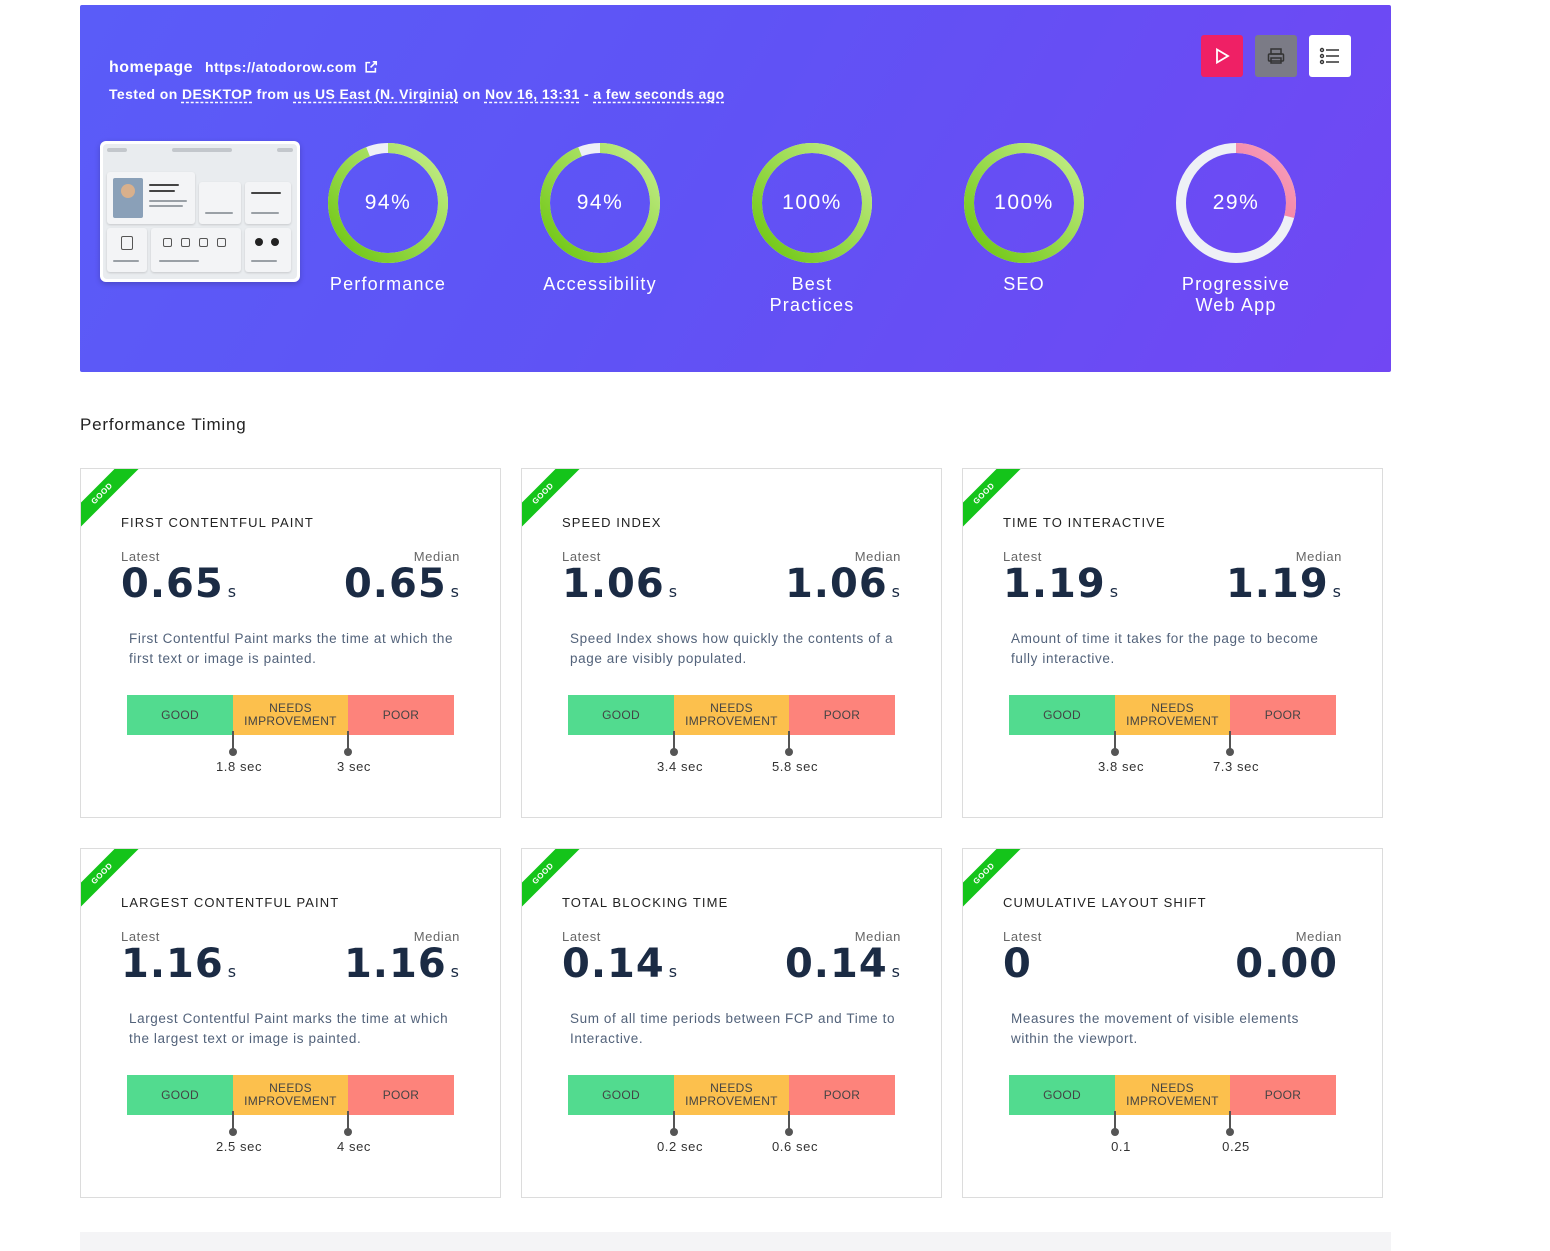 Image resolution: width=1550 pixels, height=1251 pixels. What do you see at coordinates (1054, 584) in the screenshot?
I see `latest-number: 1.19` at bounding box center [1054, 584].